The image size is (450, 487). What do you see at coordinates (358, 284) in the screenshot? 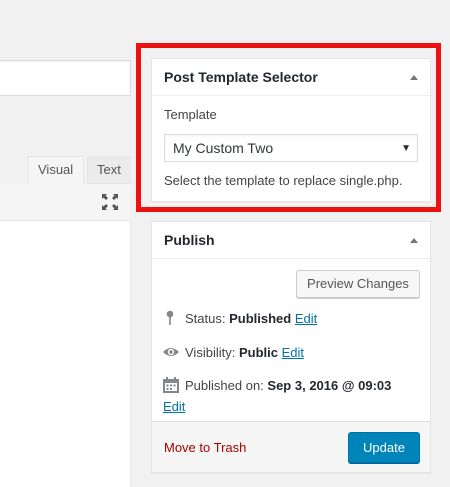
I see `preview-changes-button: Preview Changes` at bounding box center [358, 284].